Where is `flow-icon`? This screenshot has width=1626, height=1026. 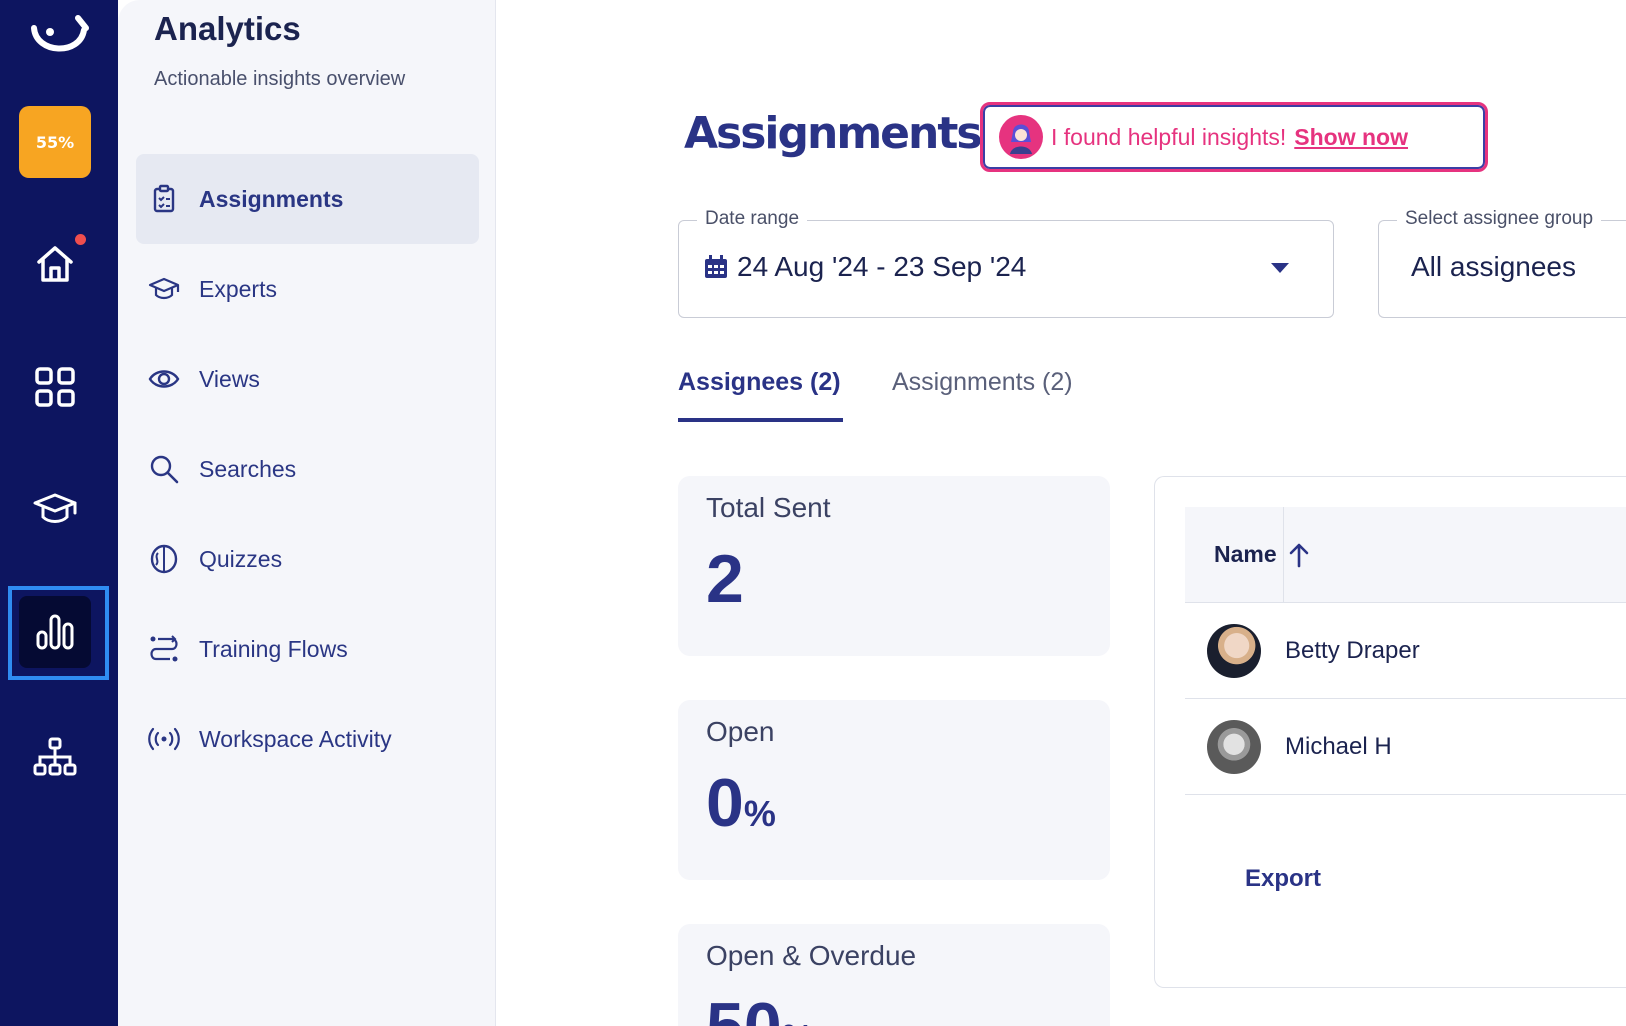
flow-icon is located at coordinates (164, 649).